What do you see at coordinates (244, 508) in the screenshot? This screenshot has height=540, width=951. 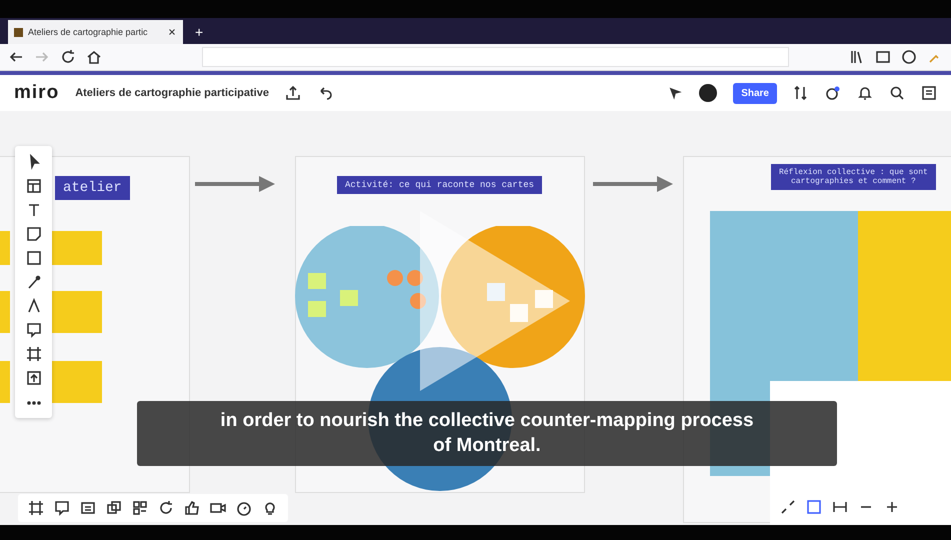 I see `timer-icon` at bounding box center [244, 508].